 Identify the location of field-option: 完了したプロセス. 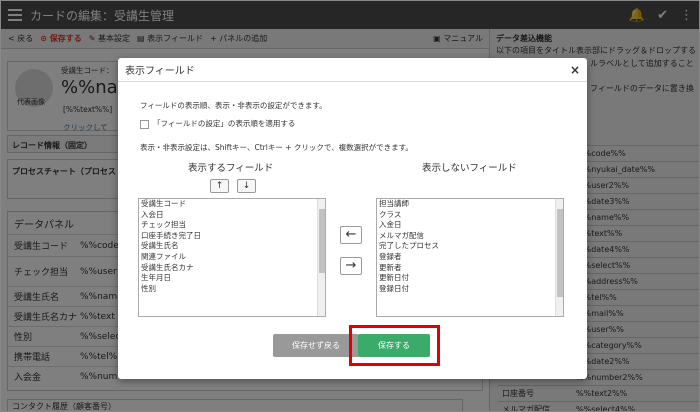
(470, 246).